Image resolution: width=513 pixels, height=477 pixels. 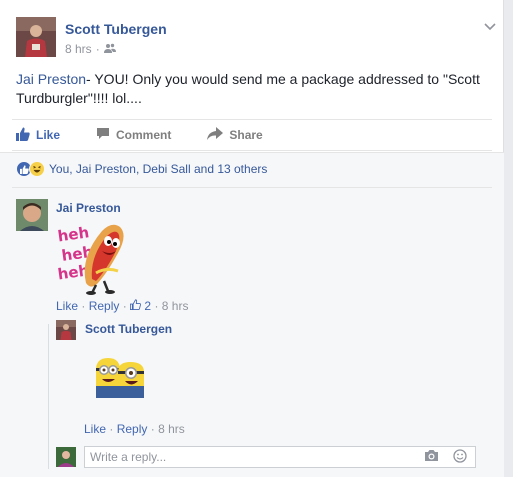 I want to click on thread-line, so click(x=48, y=396).